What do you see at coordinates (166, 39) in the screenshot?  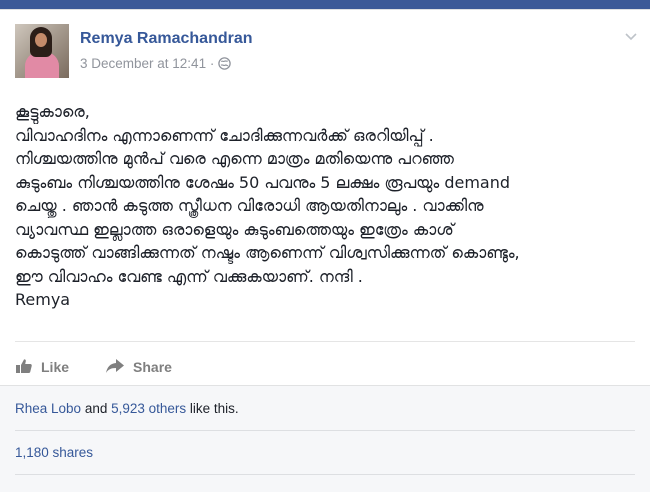 I see `author-name: Remya Ramachandran` at bounding box center [166, 39].